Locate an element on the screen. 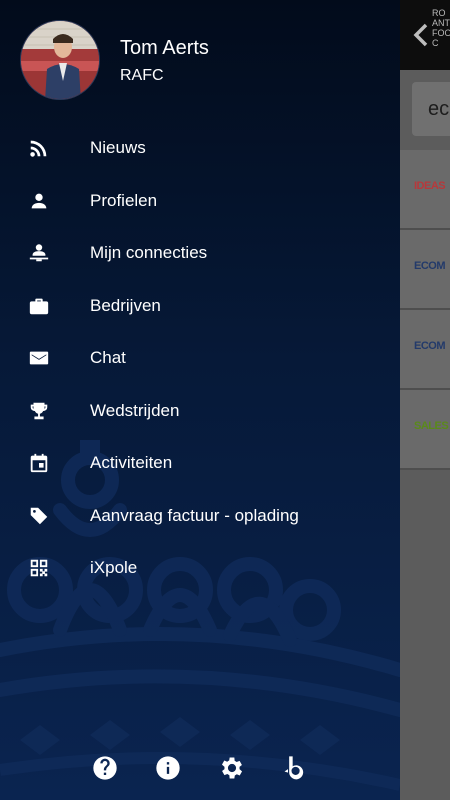  menu-item-label: Nieuws is located at coordinates (118, 148).